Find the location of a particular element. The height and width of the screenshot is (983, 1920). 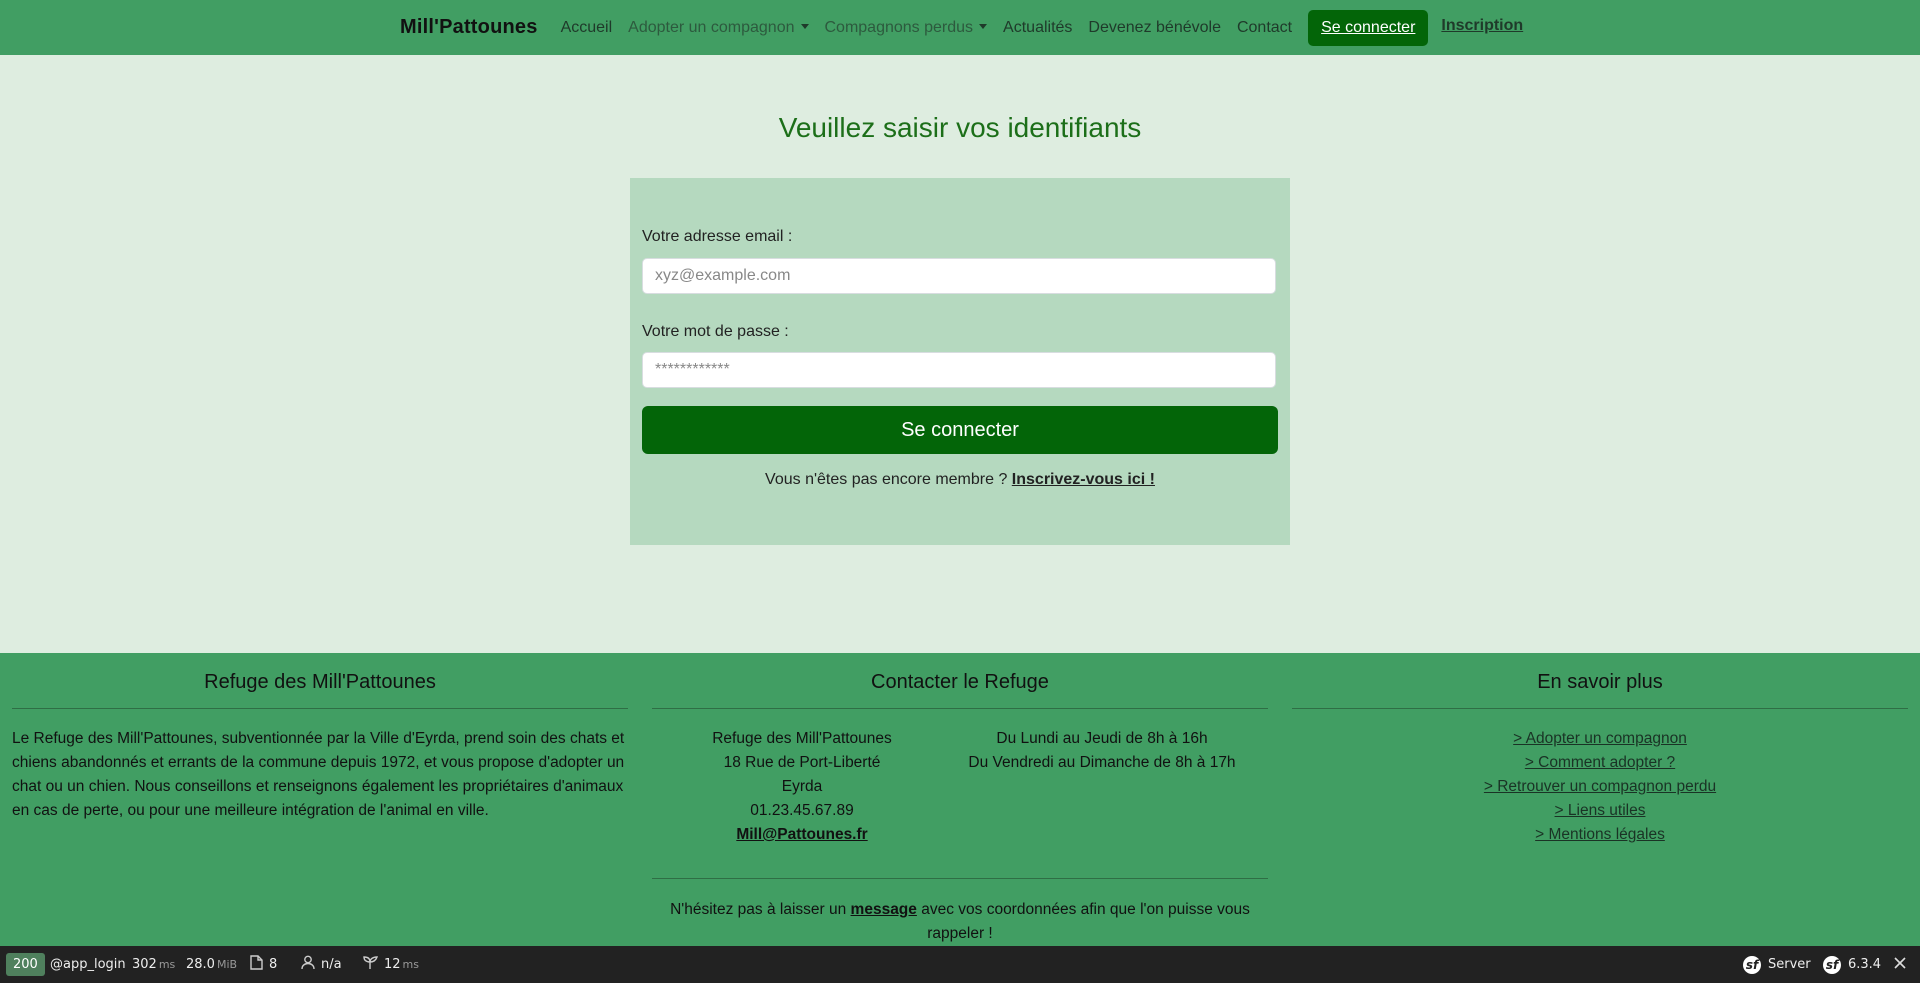

footer-link-comment-adopter: > Comment adopter ? is located at coordinates (1600, 763).